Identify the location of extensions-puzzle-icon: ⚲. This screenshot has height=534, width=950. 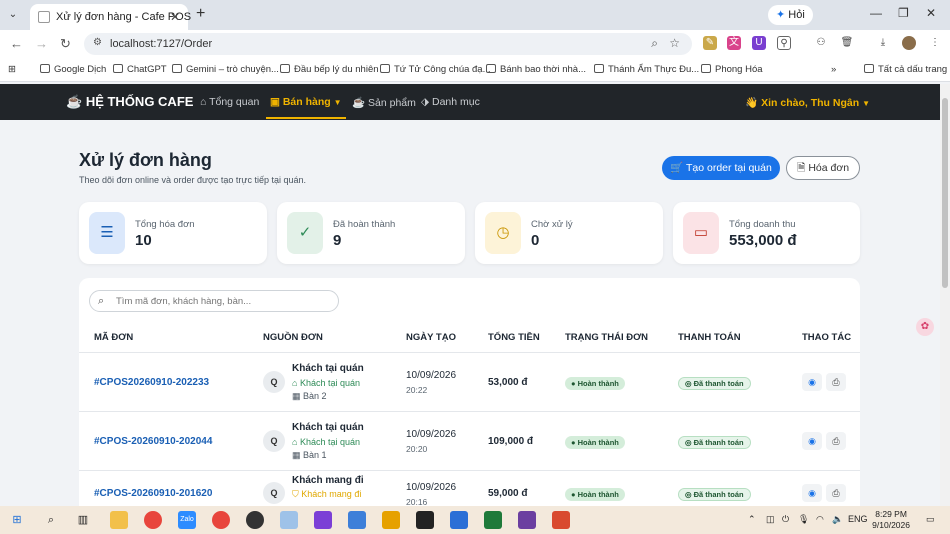
(784, 43).